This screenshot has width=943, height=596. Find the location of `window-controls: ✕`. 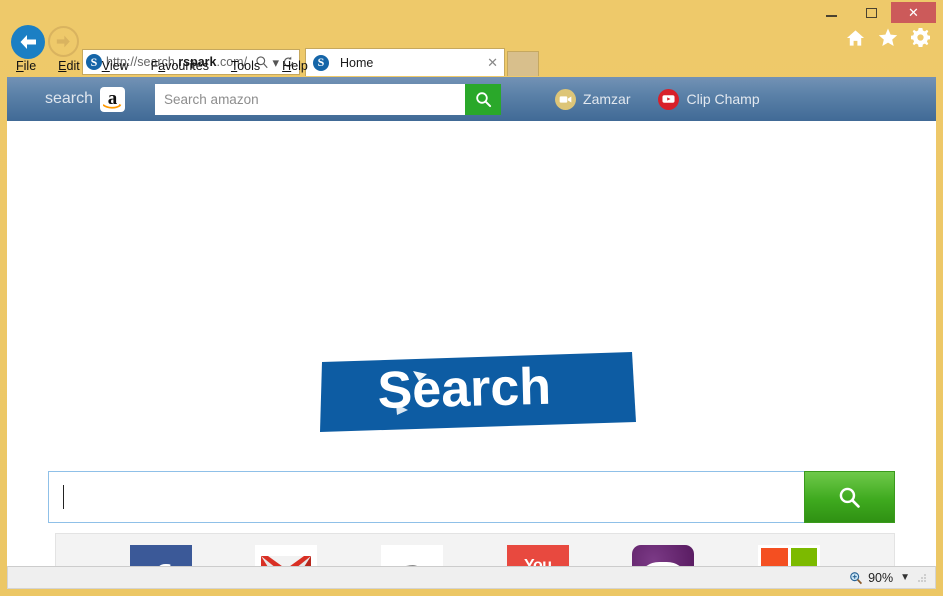

window-controls: ✕ is located at coordinates (873, 12).